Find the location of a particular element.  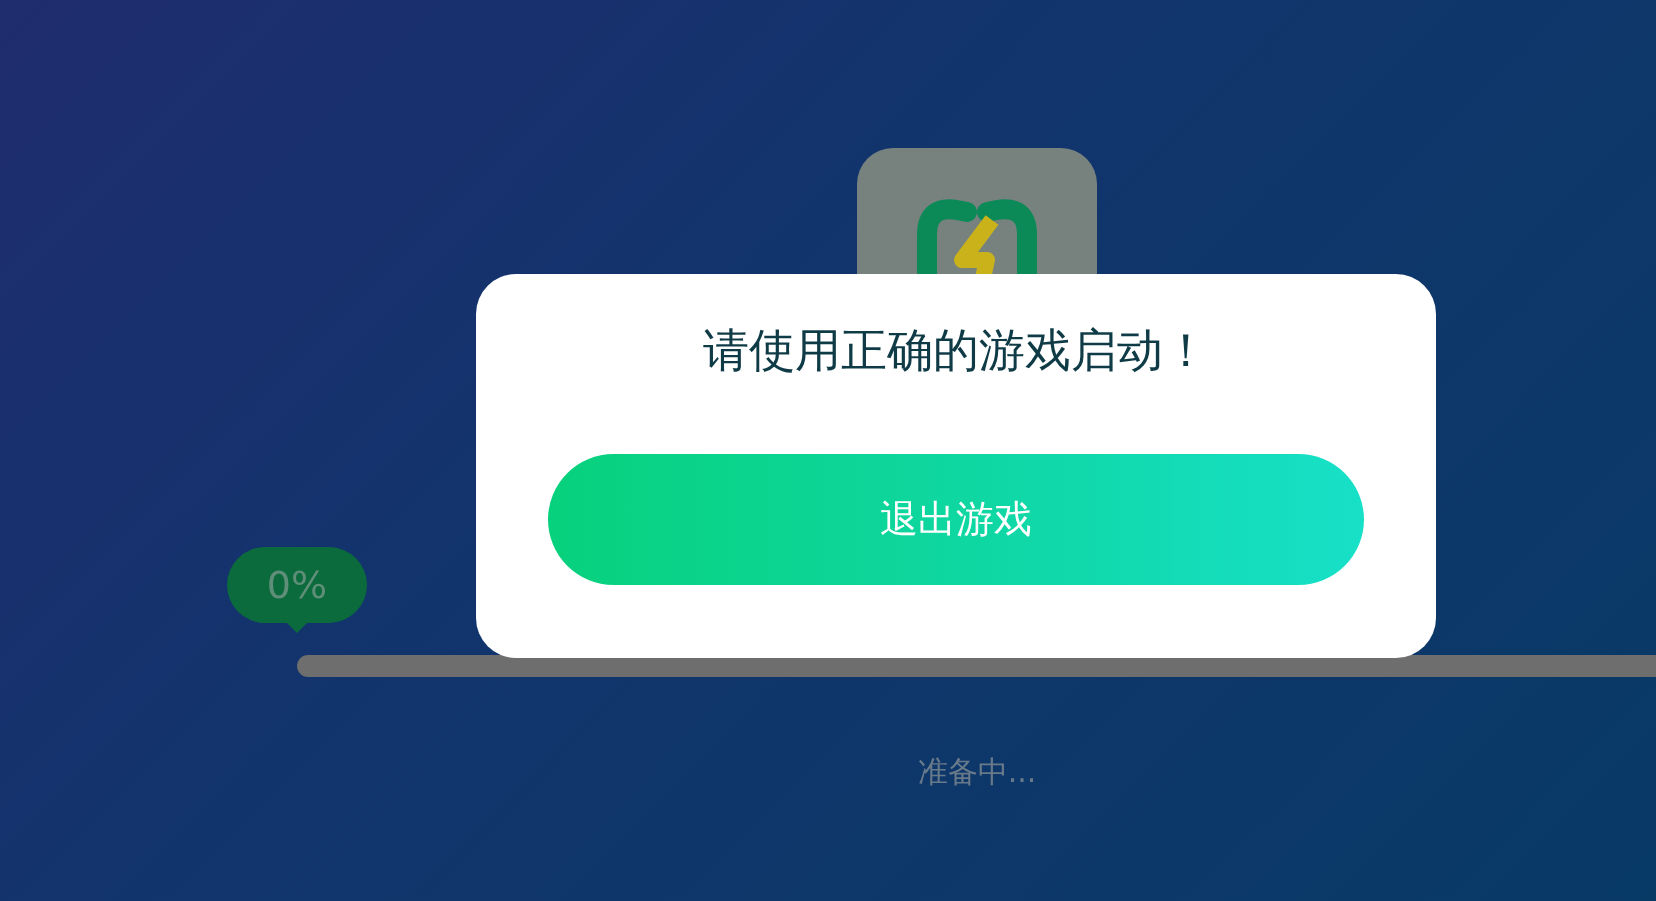

exit-game-button: 退出游戏 is located at coordinates (956, 519).